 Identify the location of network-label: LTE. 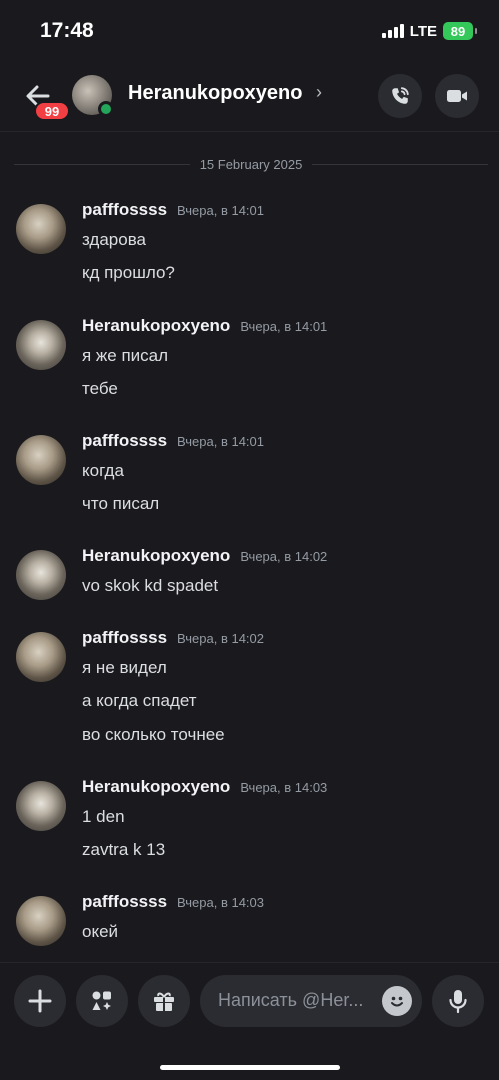
(423, 31).